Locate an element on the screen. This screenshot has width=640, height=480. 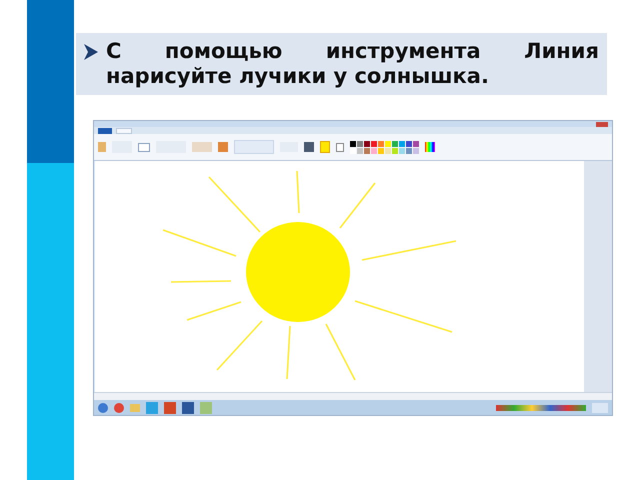
close-icon is located at coordinates (602, 124).